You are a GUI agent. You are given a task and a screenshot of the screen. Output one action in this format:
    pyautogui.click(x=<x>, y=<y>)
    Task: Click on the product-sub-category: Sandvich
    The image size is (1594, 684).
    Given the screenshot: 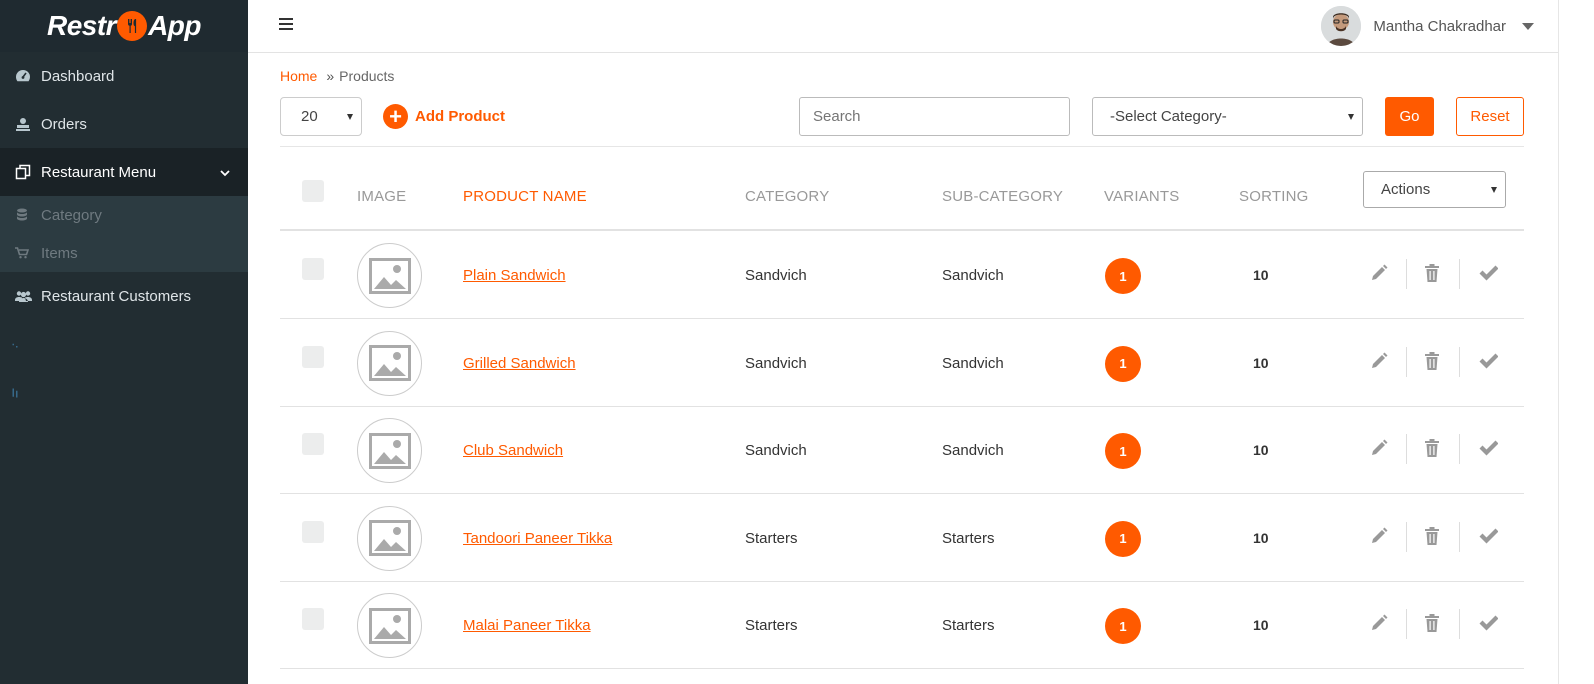 What is the action you would take?
    pyautogui.click(x=973, y=275)
    